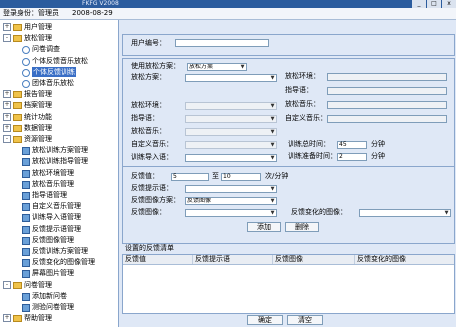 This screenshot has width=456, height=327. I want to click on music-select: ▼, so click(231, 132).